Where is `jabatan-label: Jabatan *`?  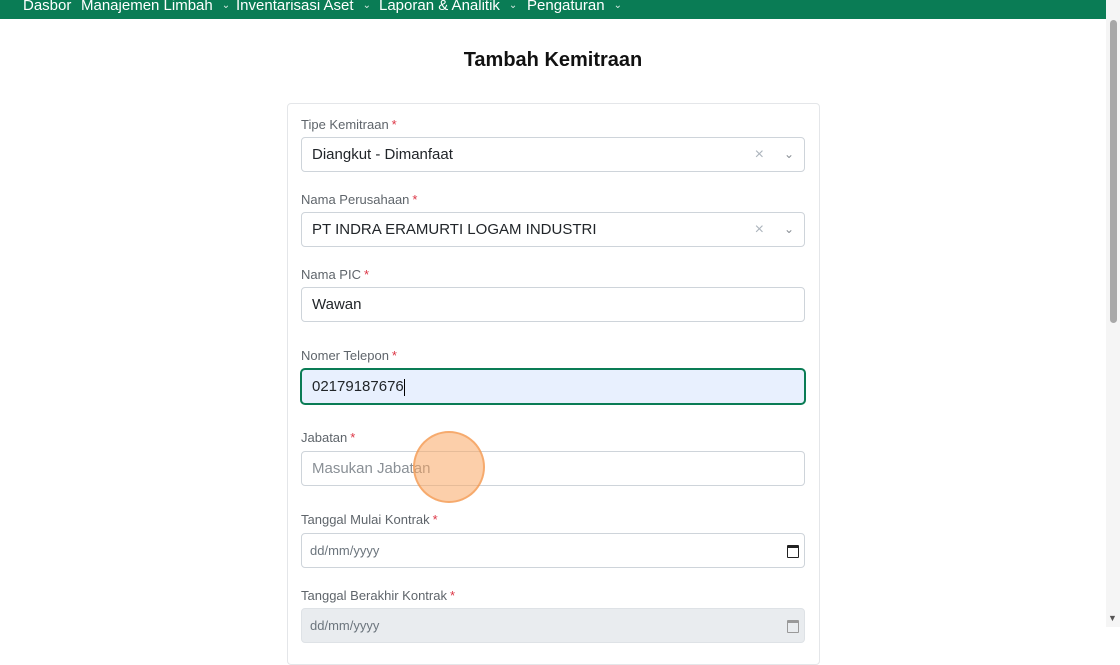 jabatan-label: Jabatan * is located at coordinates (328, 437).